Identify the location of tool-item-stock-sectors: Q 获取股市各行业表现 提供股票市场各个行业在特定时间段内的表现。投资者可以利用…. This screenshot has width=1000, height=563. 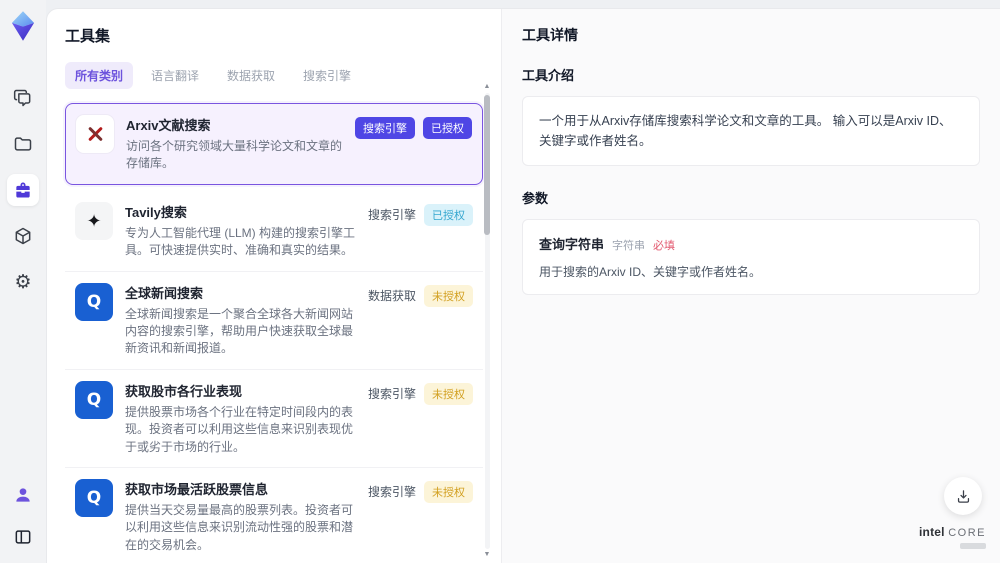
(274, 418).